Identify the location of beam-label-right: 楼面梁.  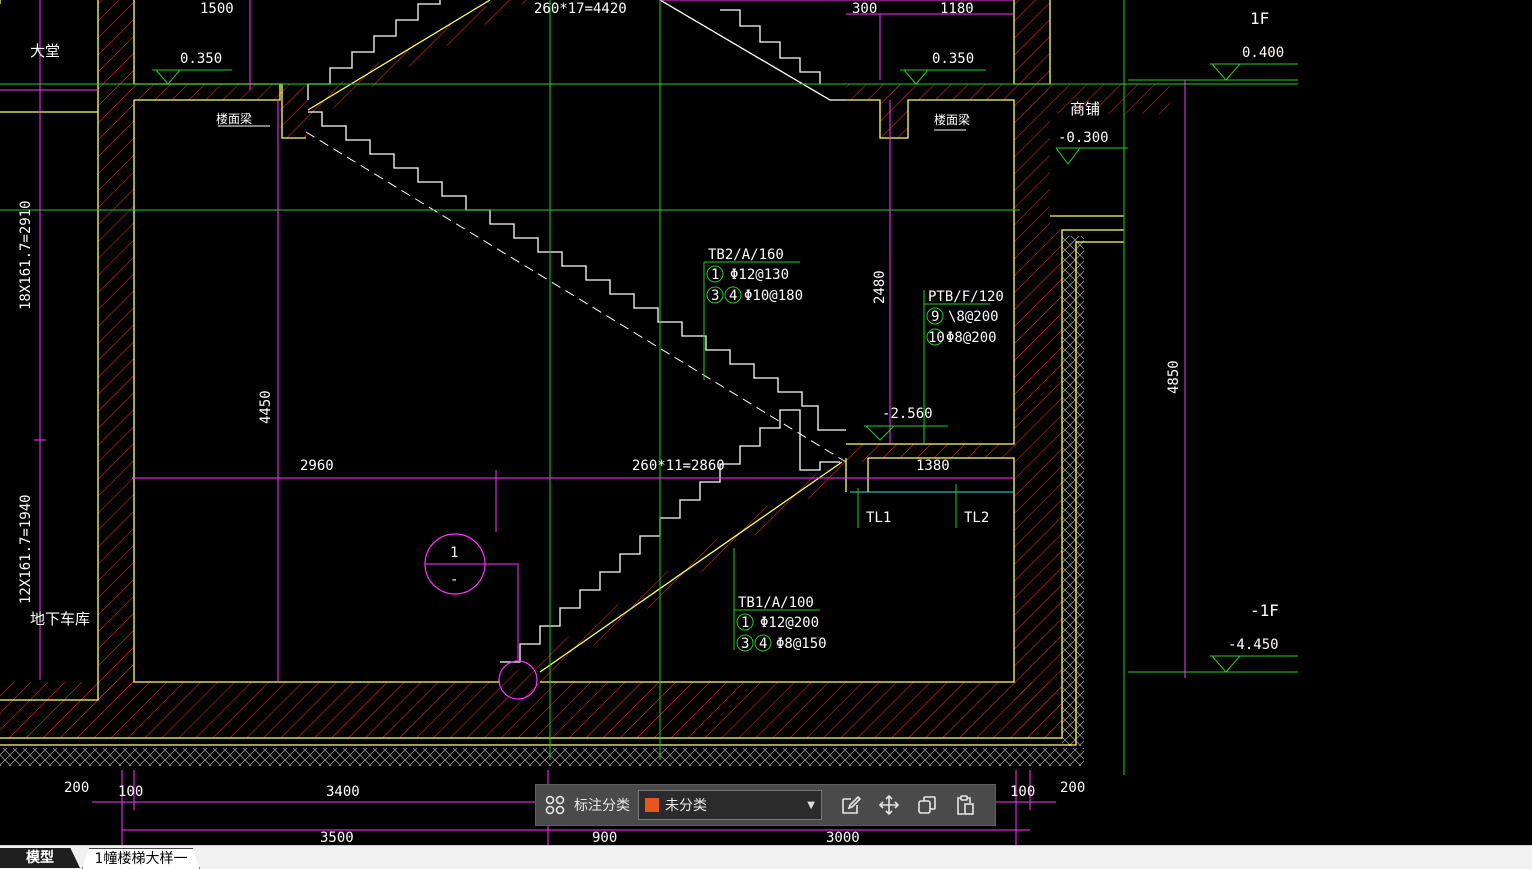
(952, 119).